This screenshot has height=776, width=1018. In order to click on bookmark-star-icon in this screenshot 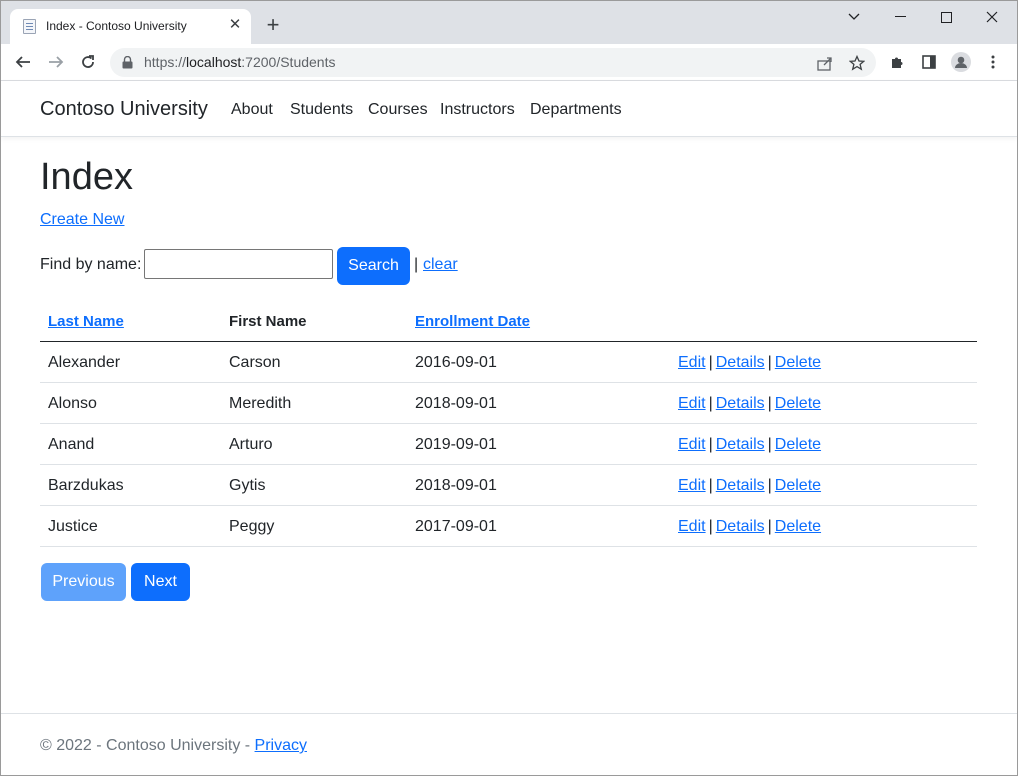, I will do `click(857, 63)`.